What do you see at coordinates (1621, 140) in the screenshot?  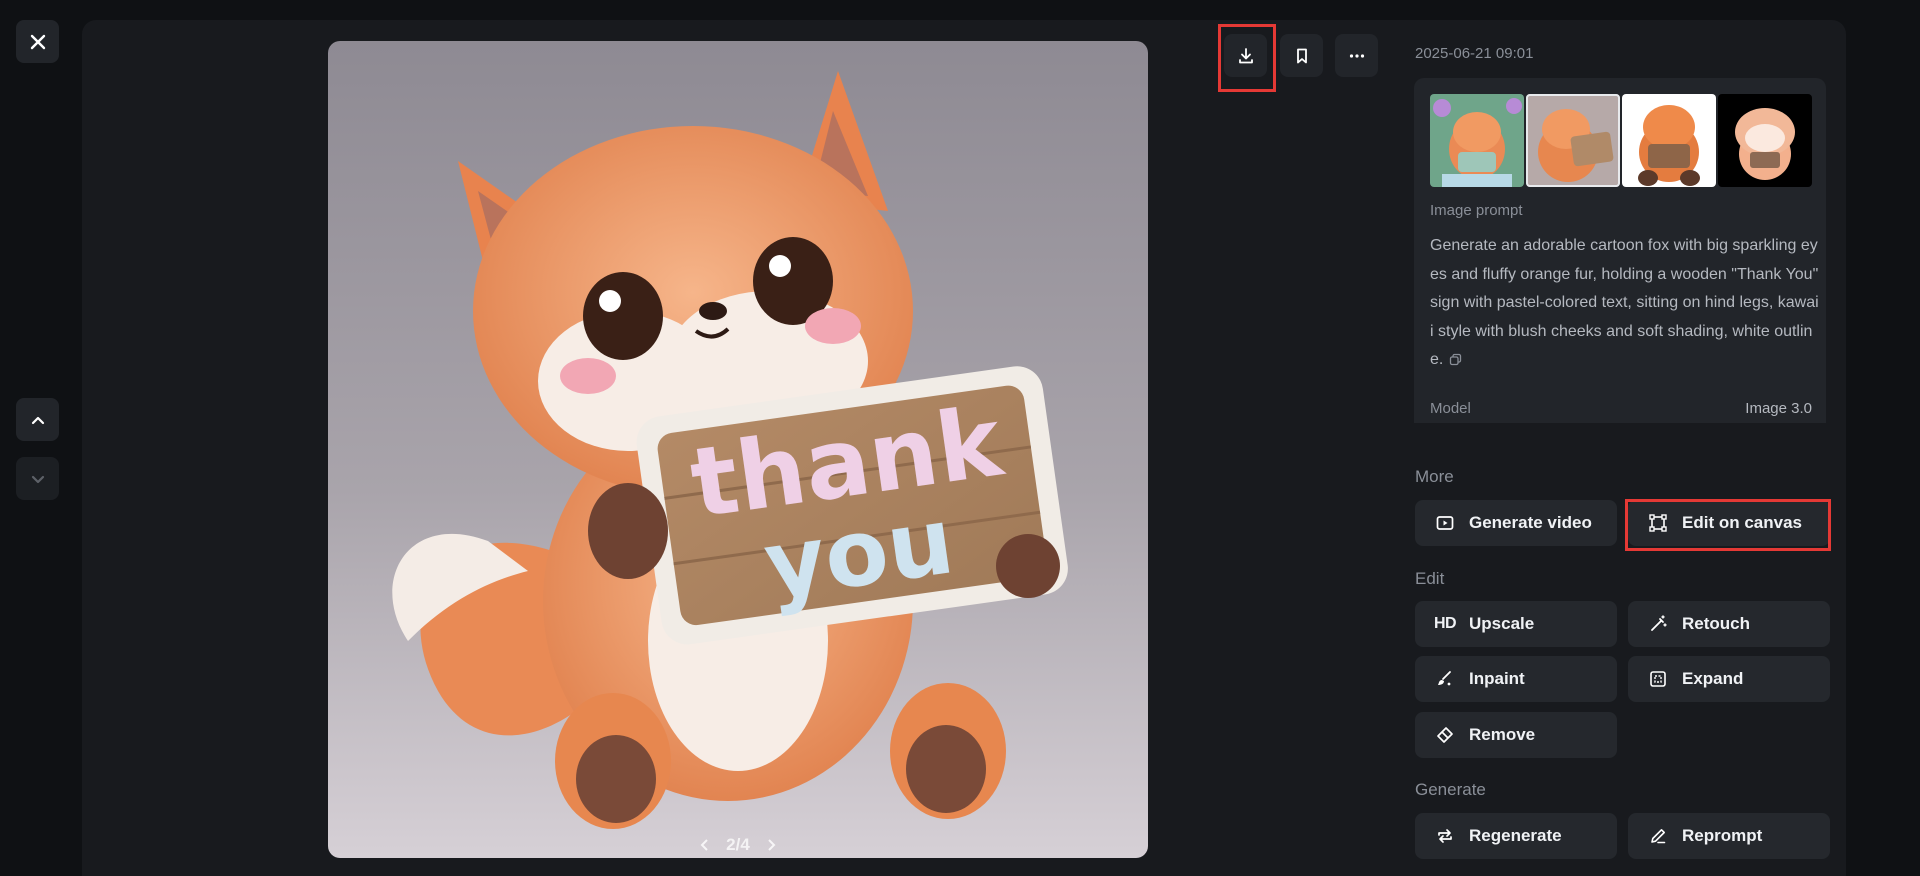 I see `thumbnail-strip` at bounding box center [1621, 140].